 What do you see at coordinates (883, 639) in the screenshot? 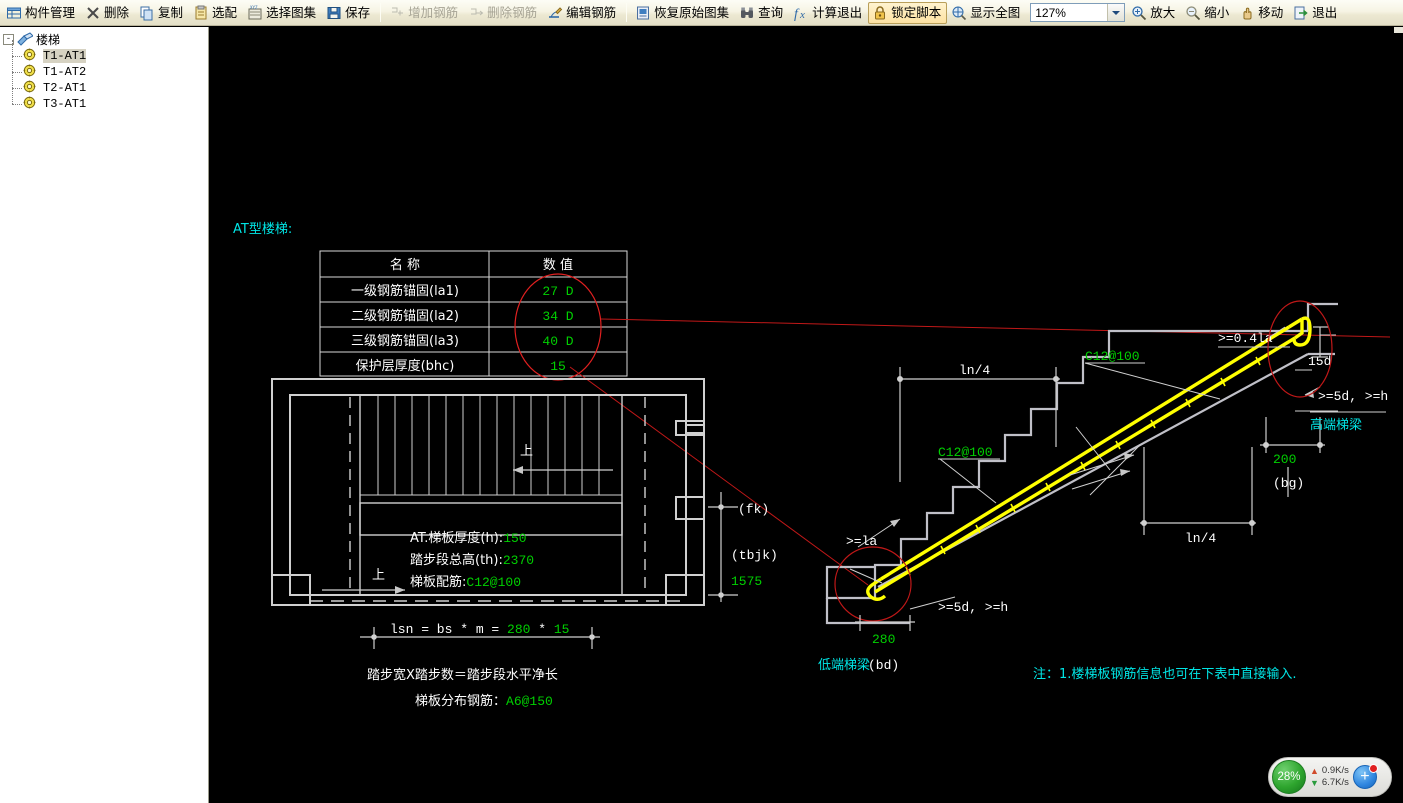
I see `dim-280-value: 280` at bounding box center [883, 639].